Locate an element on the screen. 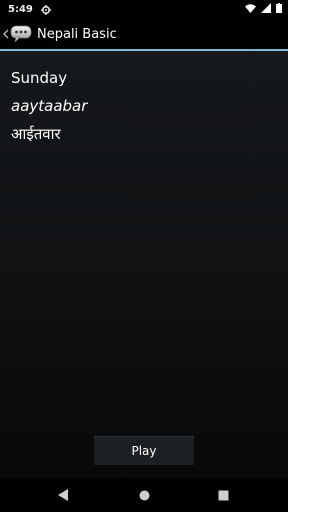 The width and height of the screenshot is (320, 512). battery-icon is located at coordinates (279, 9).